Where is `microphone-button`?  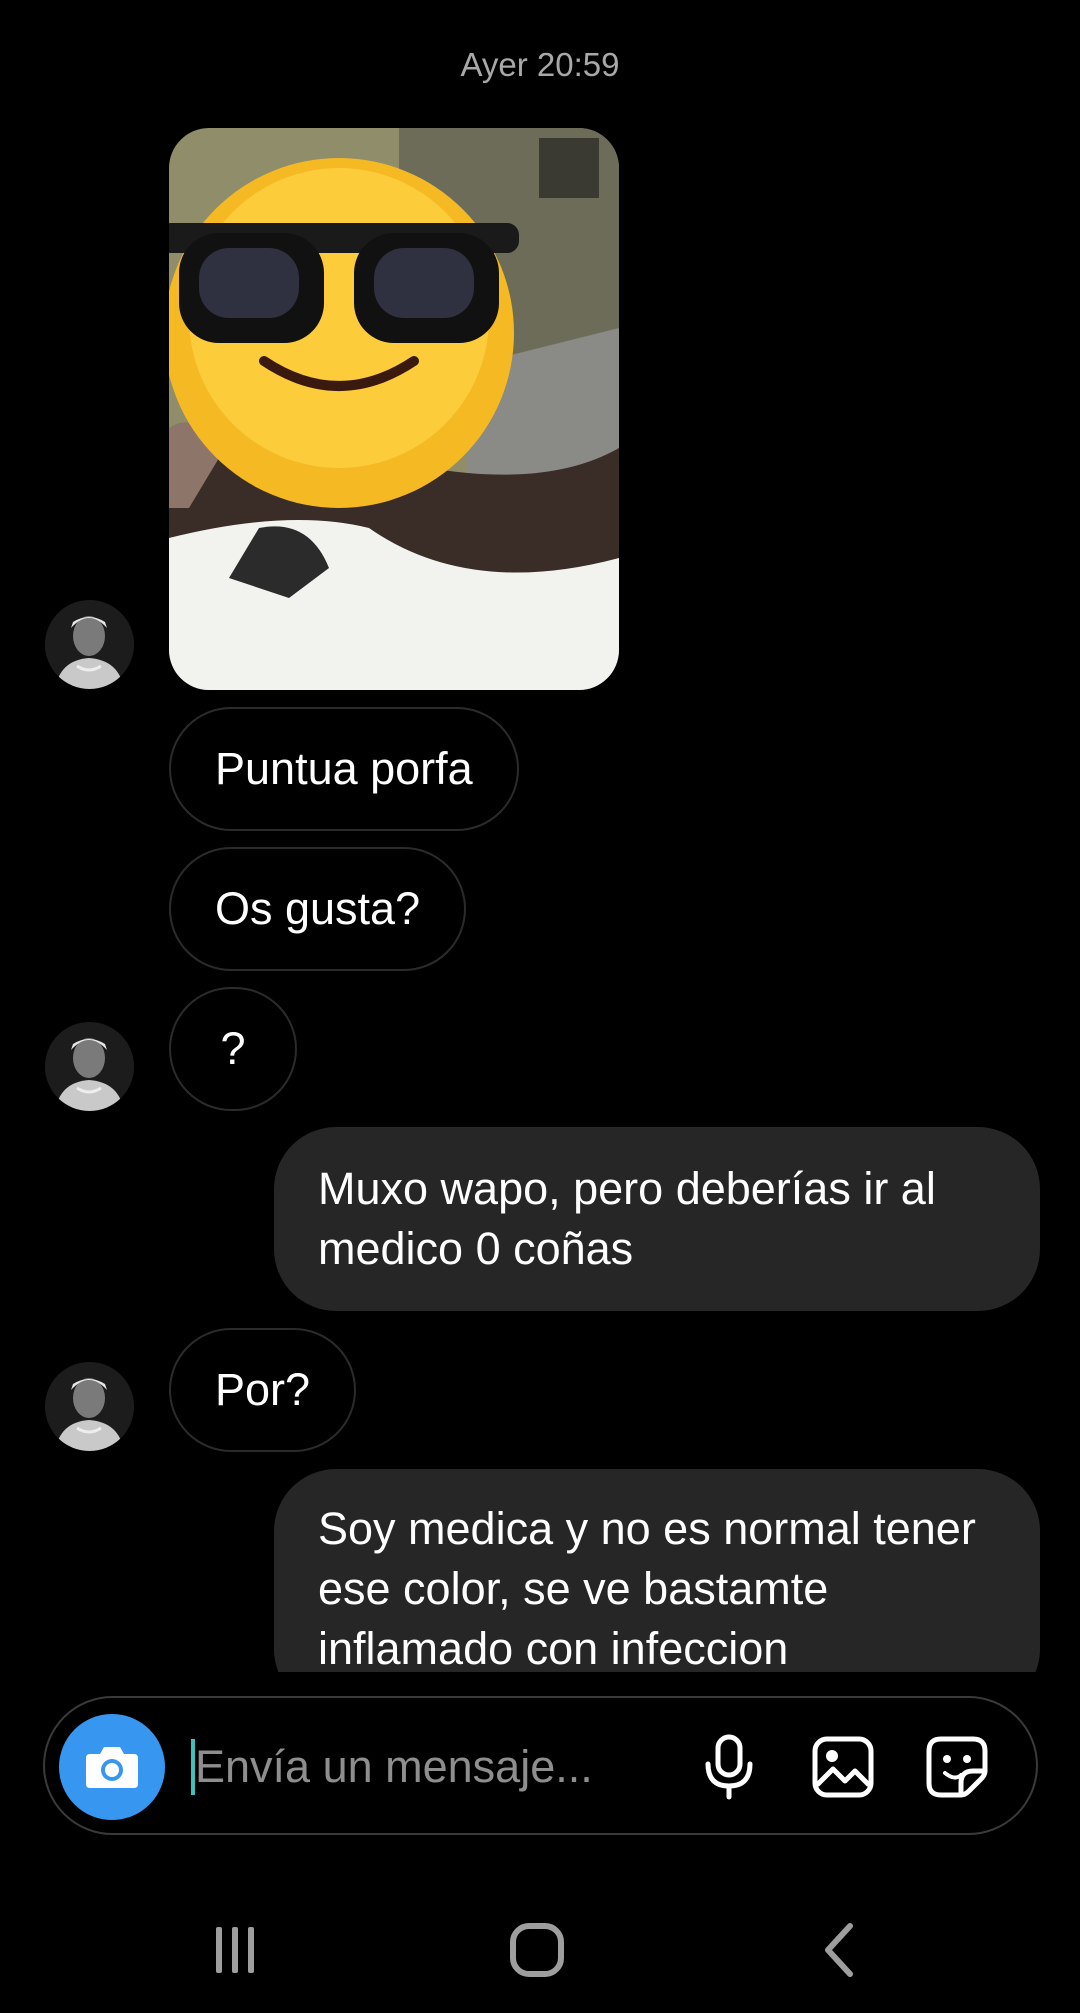
microphone-button is located at coordinates (729, 1767).